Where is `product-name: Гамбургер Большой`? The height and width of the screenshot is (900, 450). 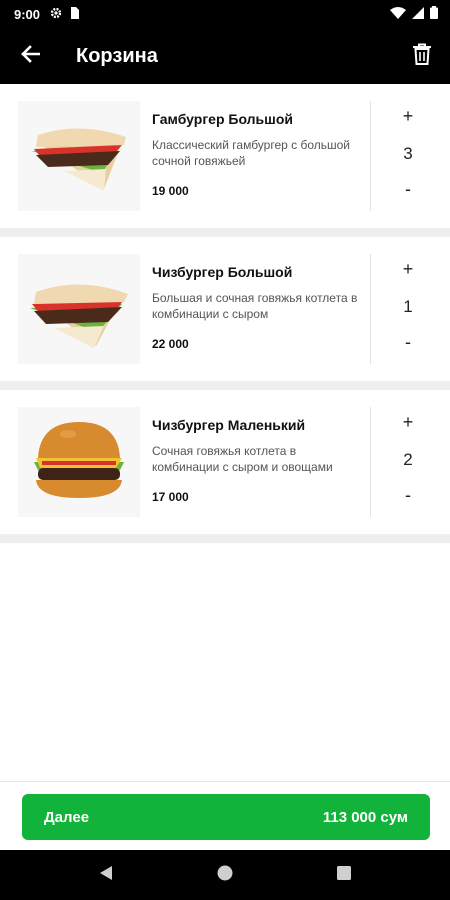 product-name: Гамбургер Большой is located at coordinates (222, 119).